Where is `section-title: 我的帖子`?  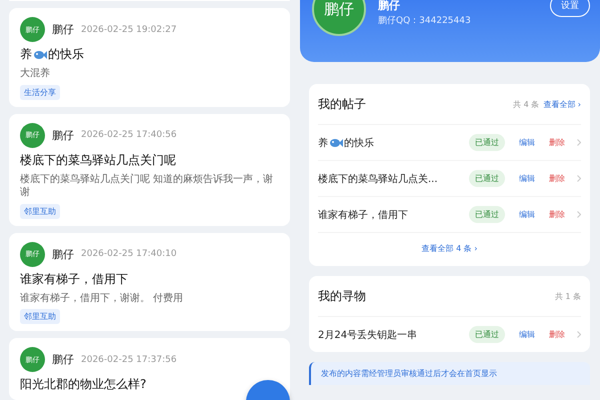
section-title: 我的帖子 is located at coordinates (342, 104).